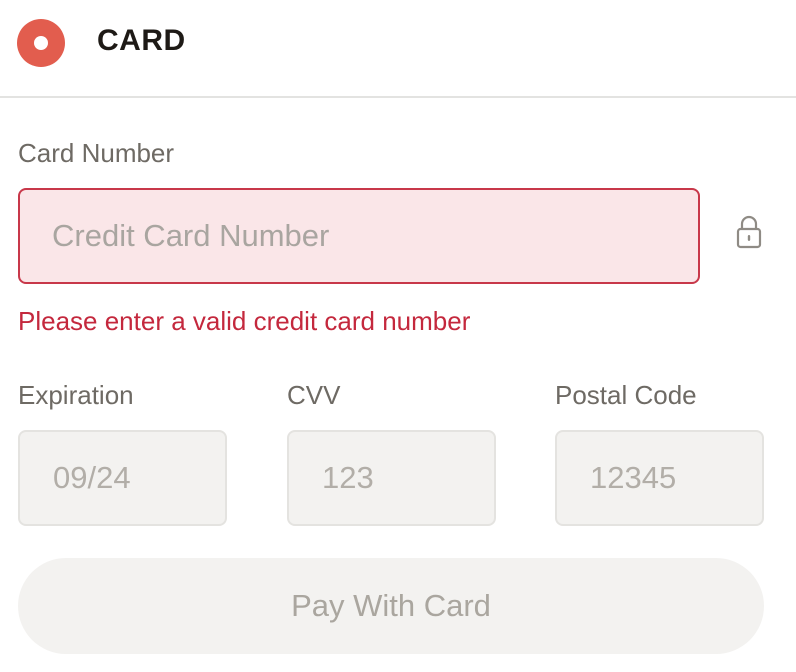 This screenshot has height=672, width=796. Describe the element at coordinates (141, 40) in the screenshot. I see `payment-method-title: CARD` at that location.